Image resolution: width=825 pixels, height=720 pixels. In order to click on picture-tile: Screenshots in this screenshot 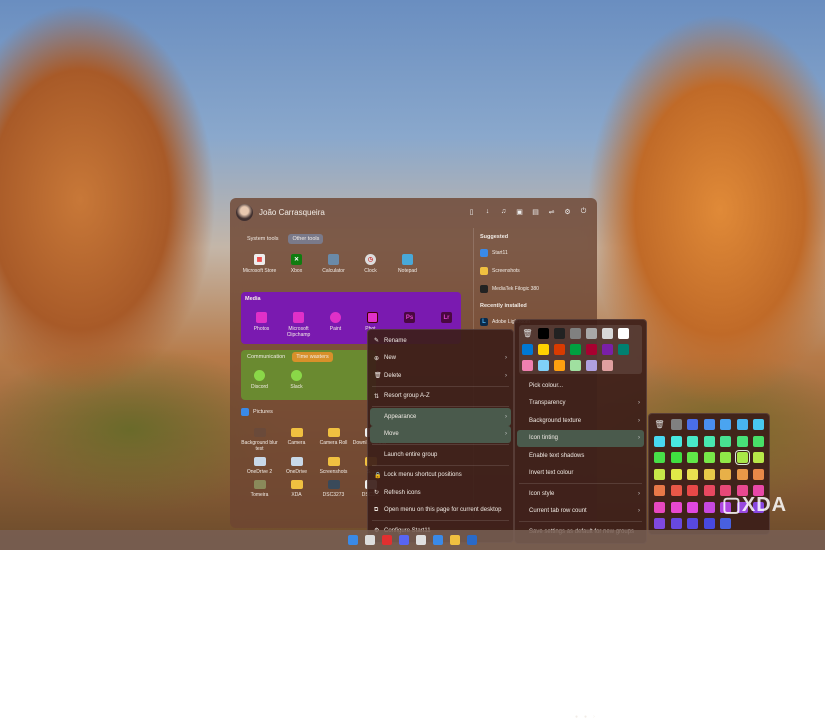, I will do `click(333, 466)`.